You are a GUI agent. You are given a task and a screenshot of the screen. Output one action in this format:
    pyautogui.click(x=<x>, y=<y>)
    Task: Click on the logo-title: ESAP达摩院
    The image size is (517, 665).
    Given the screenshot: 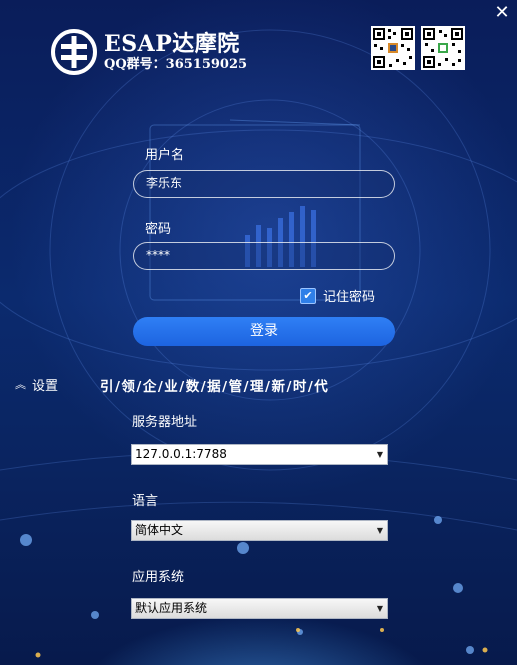 What is the action you would take?
    pyautogui.click(x=172, y=44)
    